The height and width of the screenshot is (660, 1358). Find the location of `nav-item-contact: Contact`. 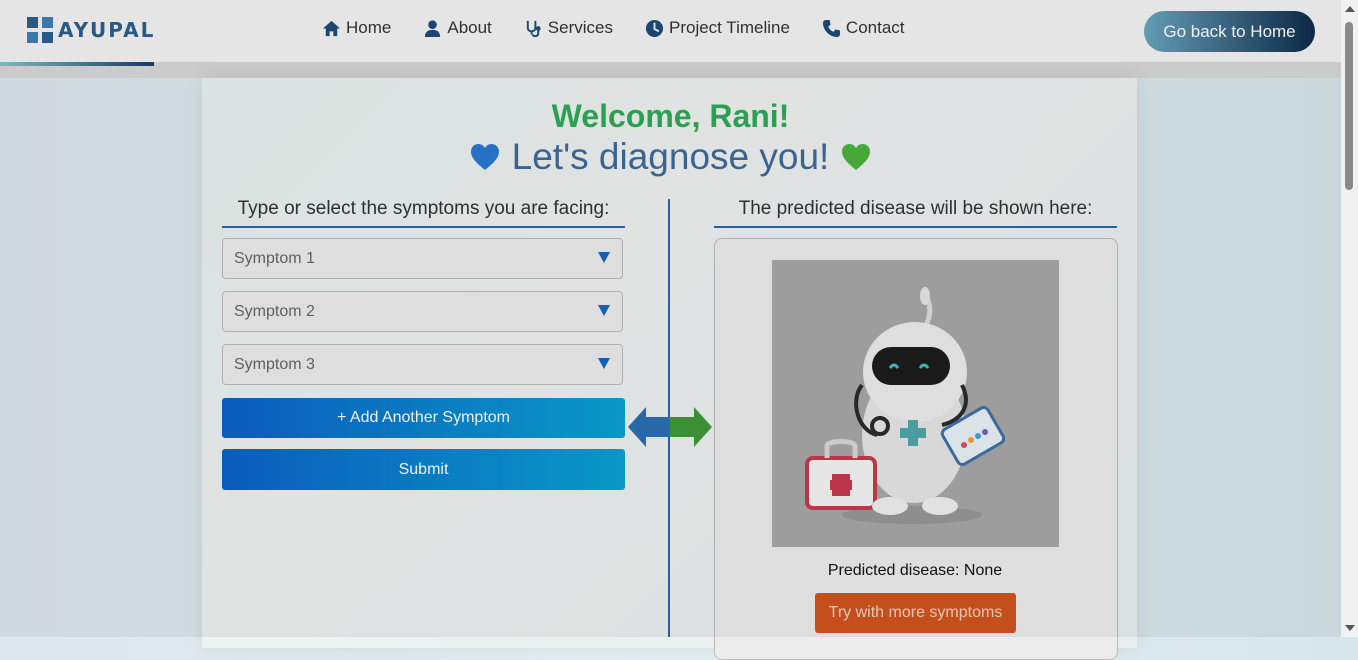

nav-item-contact: Contact is located at coordinates (863, 28).